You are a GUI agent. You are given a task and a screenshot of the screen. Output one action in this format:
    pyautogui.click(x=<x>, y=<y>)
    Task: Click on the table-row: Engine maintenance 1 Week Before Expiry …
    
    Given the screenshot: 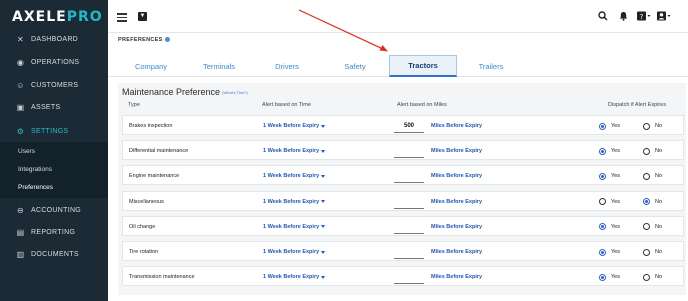 What is the action you would take?
    pyautogui.click(x=403, y=175)
    